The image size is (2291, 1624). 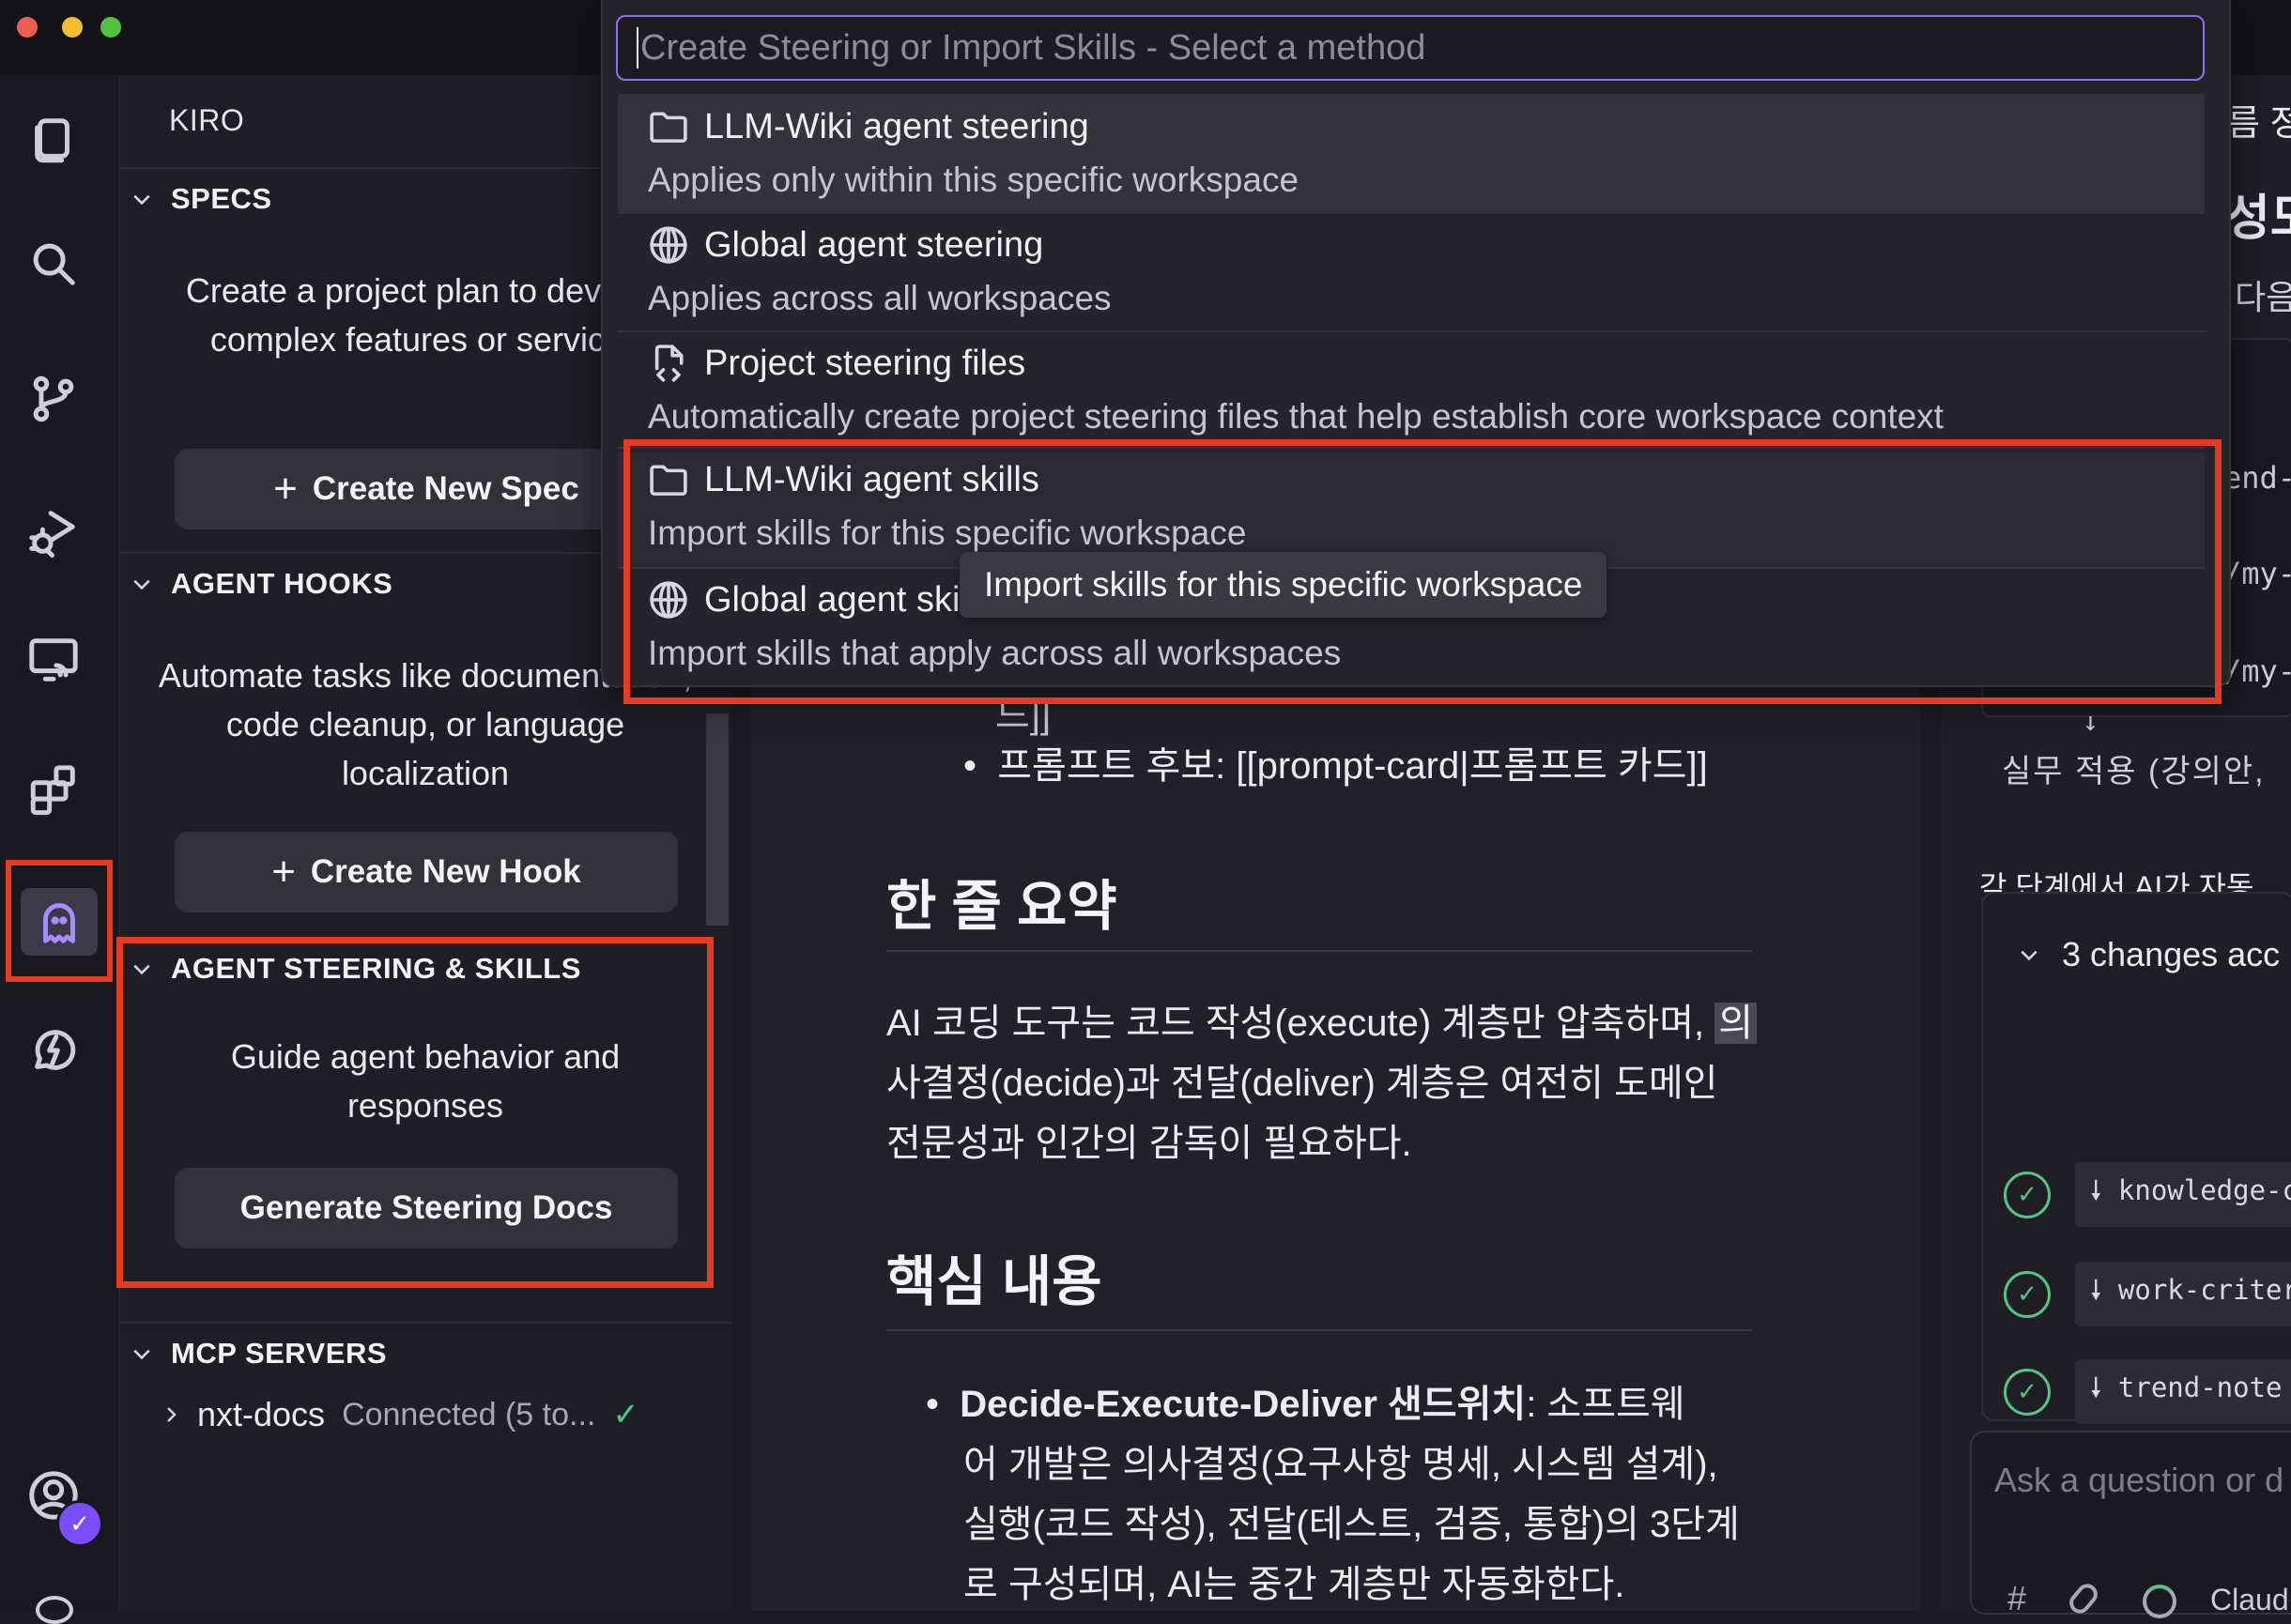 What do you see at coordinates (2134, 771) in the screenshot?
I see `code-line: 실무 적용 (강의안,` at bounding box center [2134, 771].